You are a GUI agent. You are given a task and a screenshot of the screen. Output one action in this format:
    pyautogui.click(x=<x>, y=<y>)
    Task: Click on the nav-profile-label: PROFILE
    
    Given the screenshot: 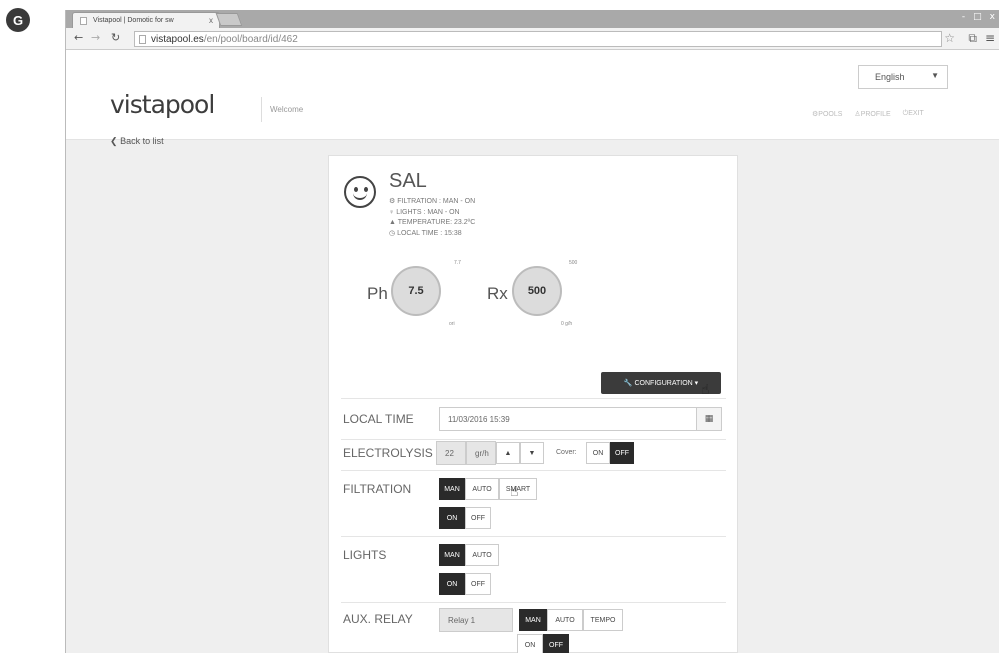 What is the action you would take?
    pyautogui.click(x=875, y=114)
    